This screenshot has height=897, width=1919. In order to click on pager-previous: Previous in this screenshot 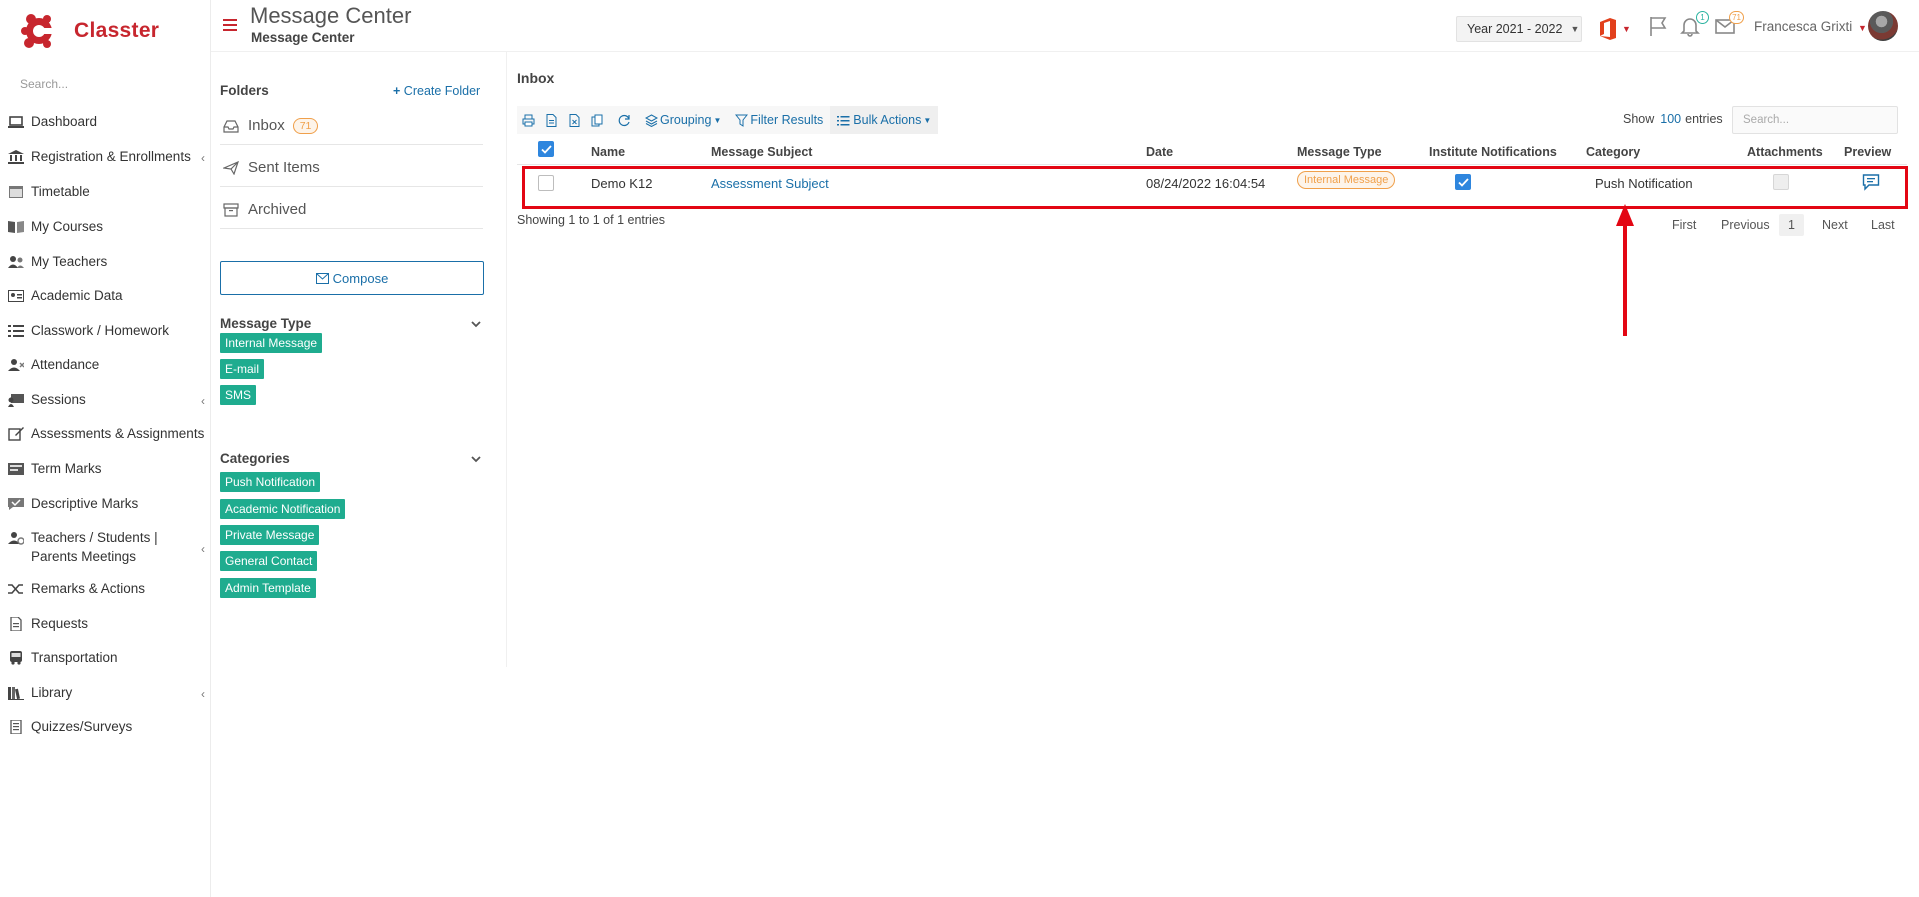, I will do `click(1745, 225)`.